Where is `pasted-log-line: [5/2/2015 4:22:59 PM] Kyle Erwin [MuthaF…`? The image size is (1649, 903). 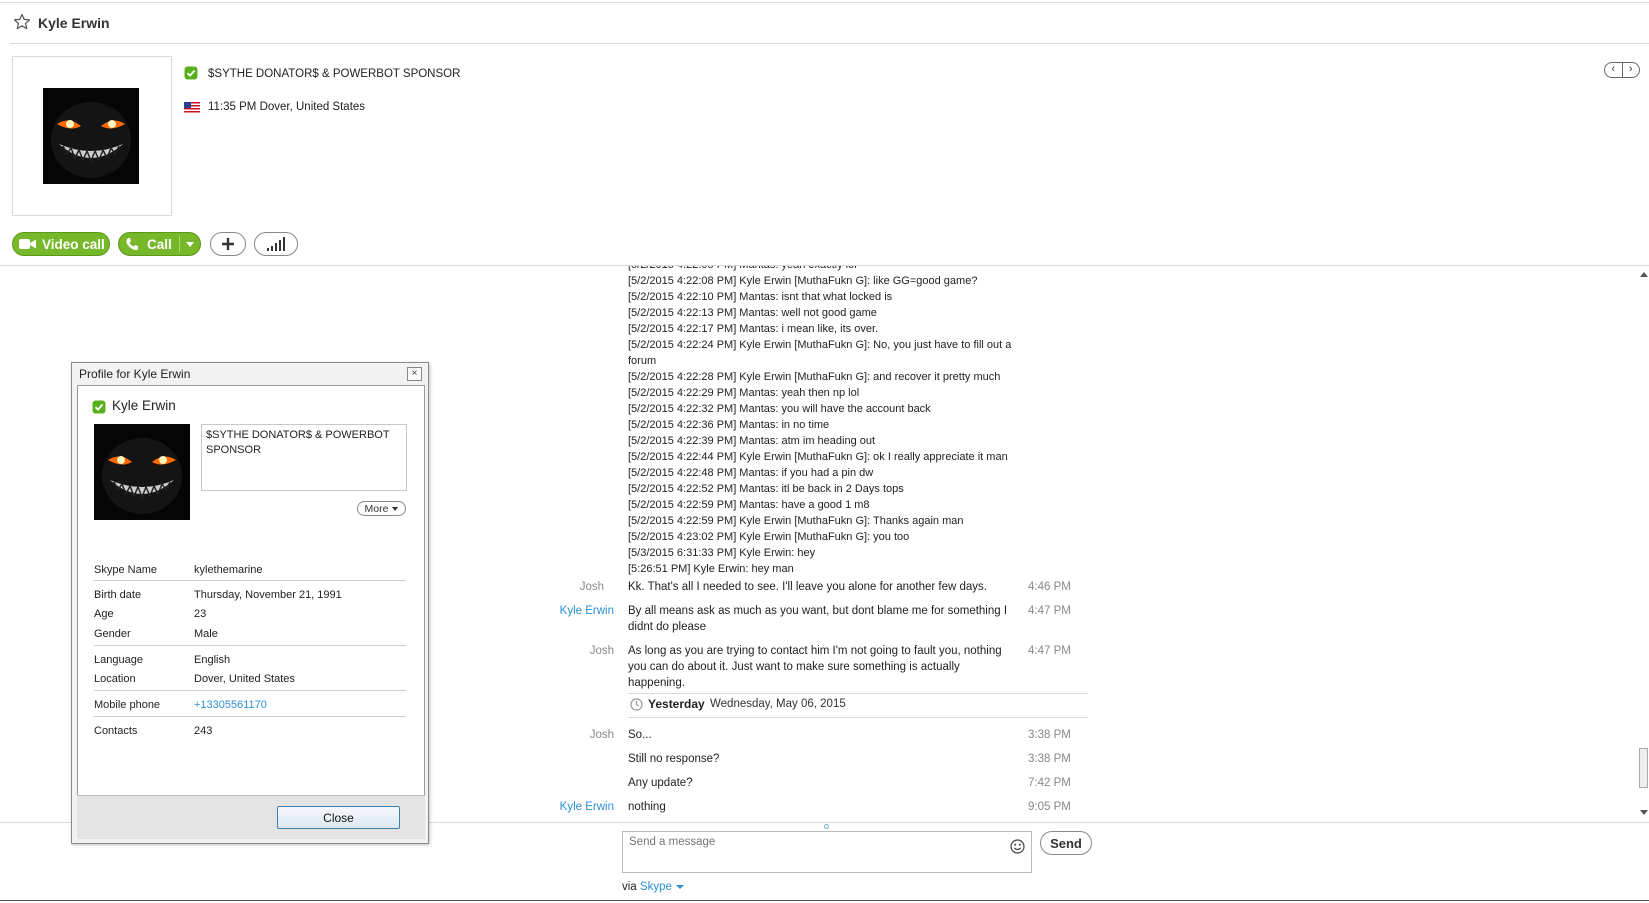
pasted-log-line: [5/2/2015 4:22:59 PM] Kyle Erwin [MuthaF… is located at coordinates (796, 521).